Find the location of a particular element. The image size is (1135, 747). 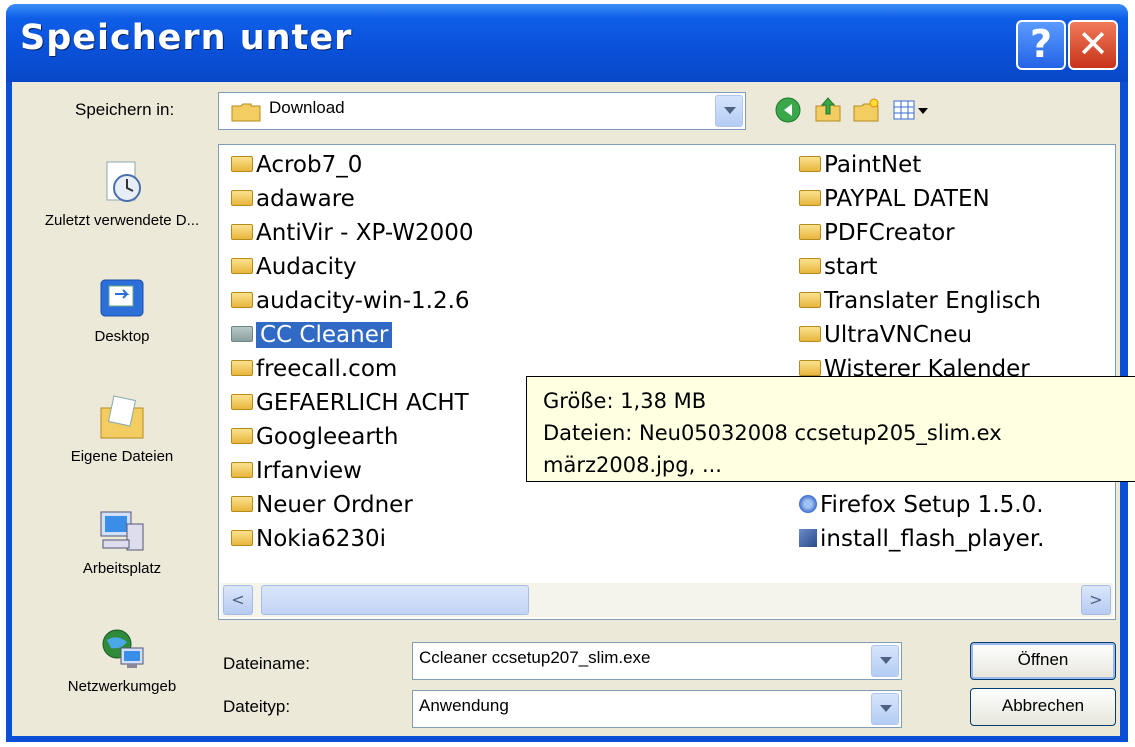

filename-value: Ccleaner ccsetup207_slim.exe is located at coordinates (535, 657).